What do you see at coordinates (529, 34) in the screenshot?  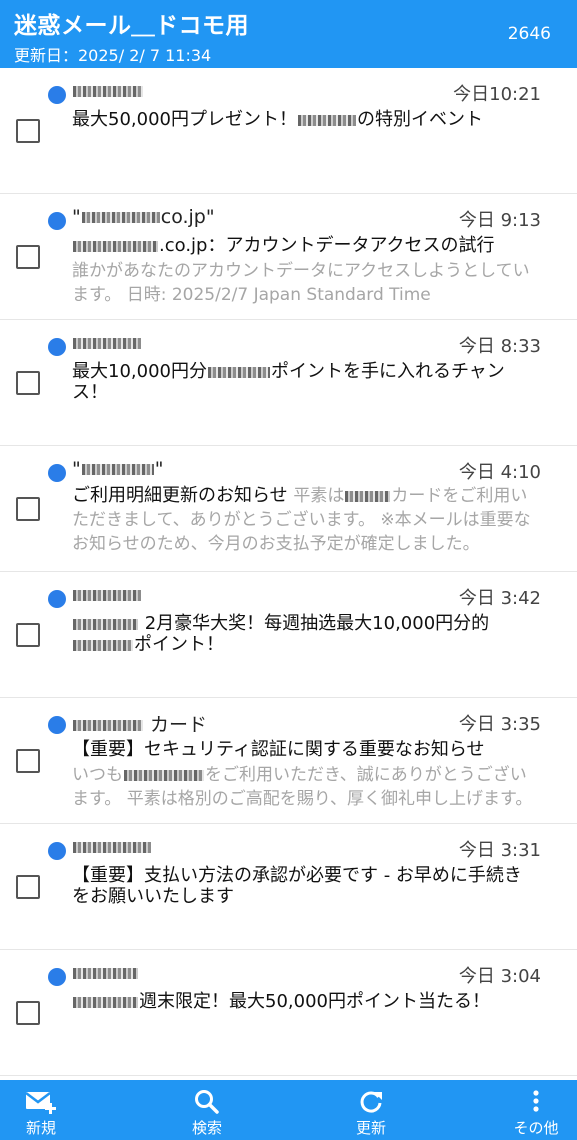 I see `message-count: 2646` at bounding box center [529, 34].